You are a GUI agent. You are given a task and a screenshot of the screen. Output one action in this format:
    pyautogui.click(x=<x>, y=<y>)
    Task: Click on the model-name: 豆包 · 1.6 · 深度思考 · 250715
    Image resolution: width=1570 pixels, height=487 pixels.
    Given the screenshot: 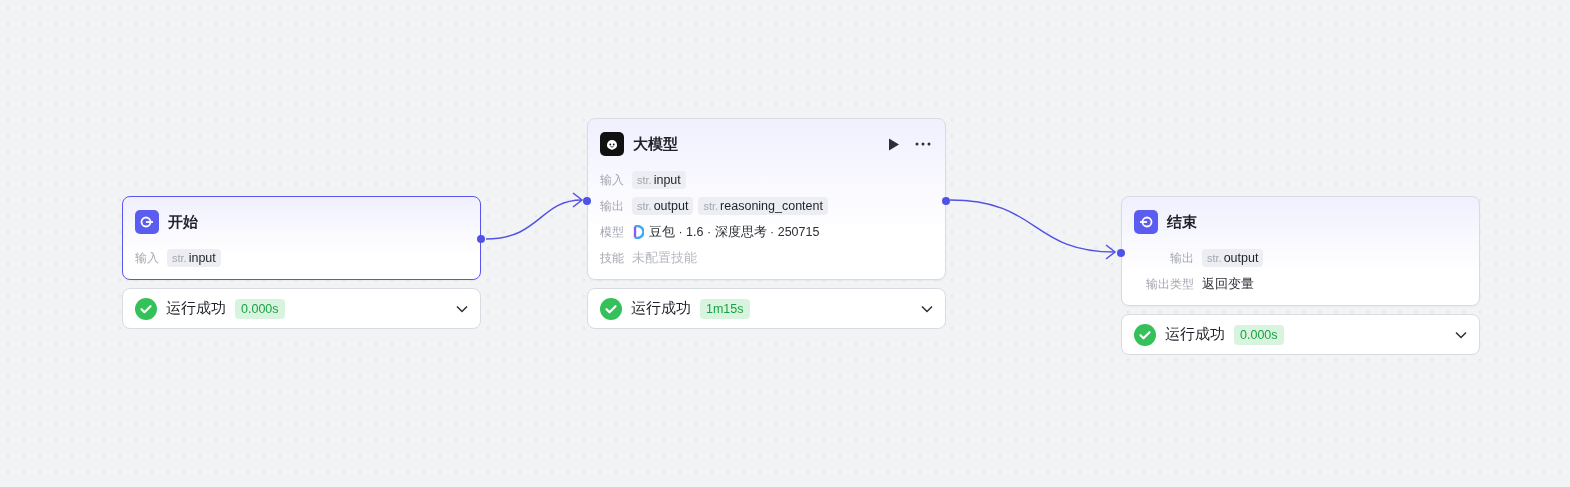 What is the action you would take?
    pyautogui.click(x=734, y=232)
    